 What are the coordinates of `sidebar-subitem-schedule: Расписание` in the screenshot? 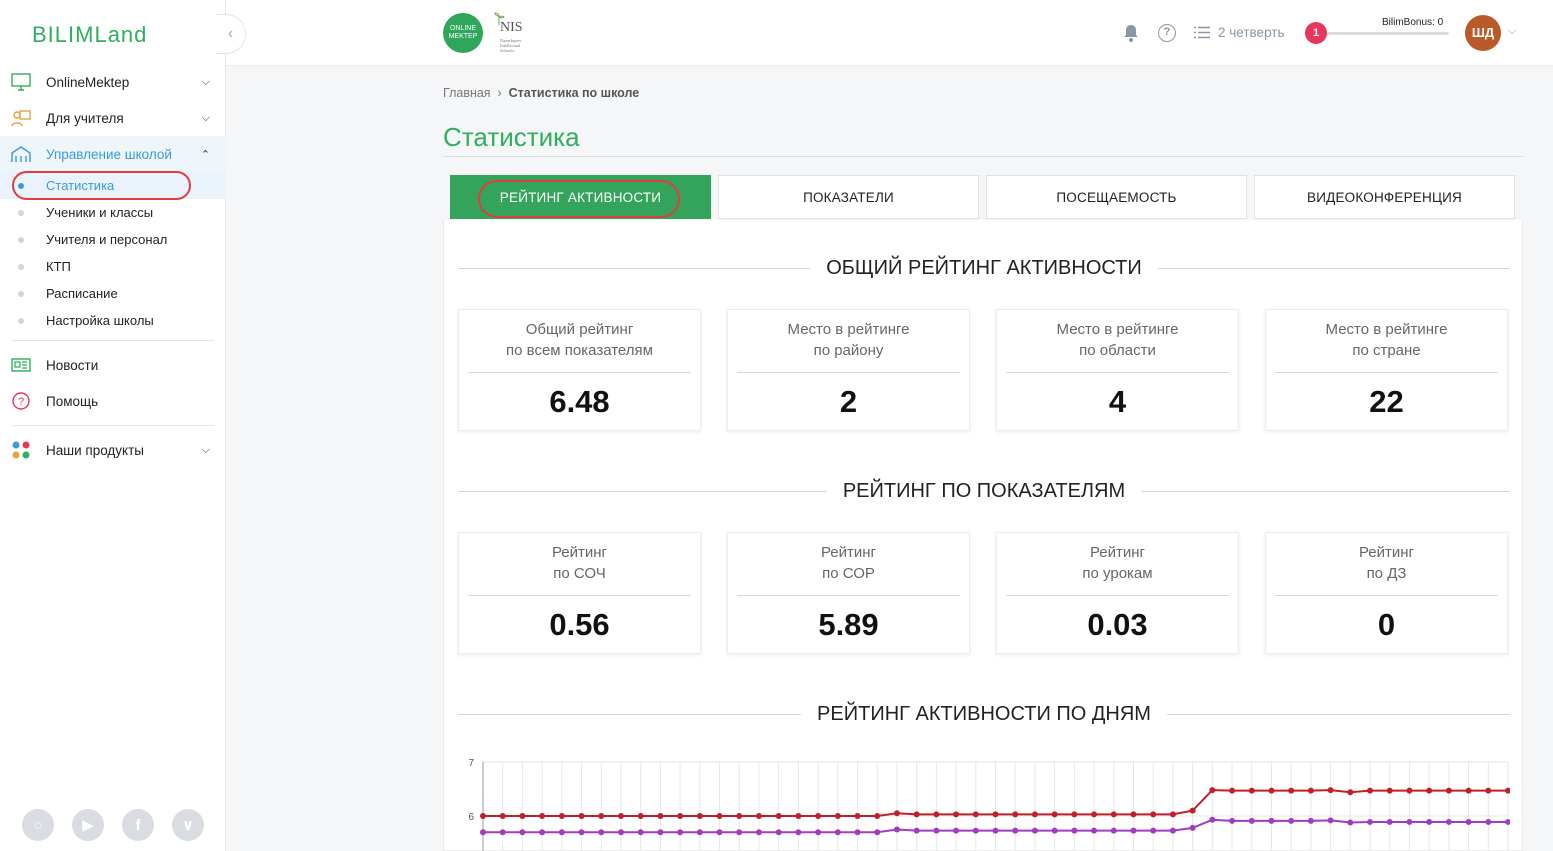 It's located at (113, 293).